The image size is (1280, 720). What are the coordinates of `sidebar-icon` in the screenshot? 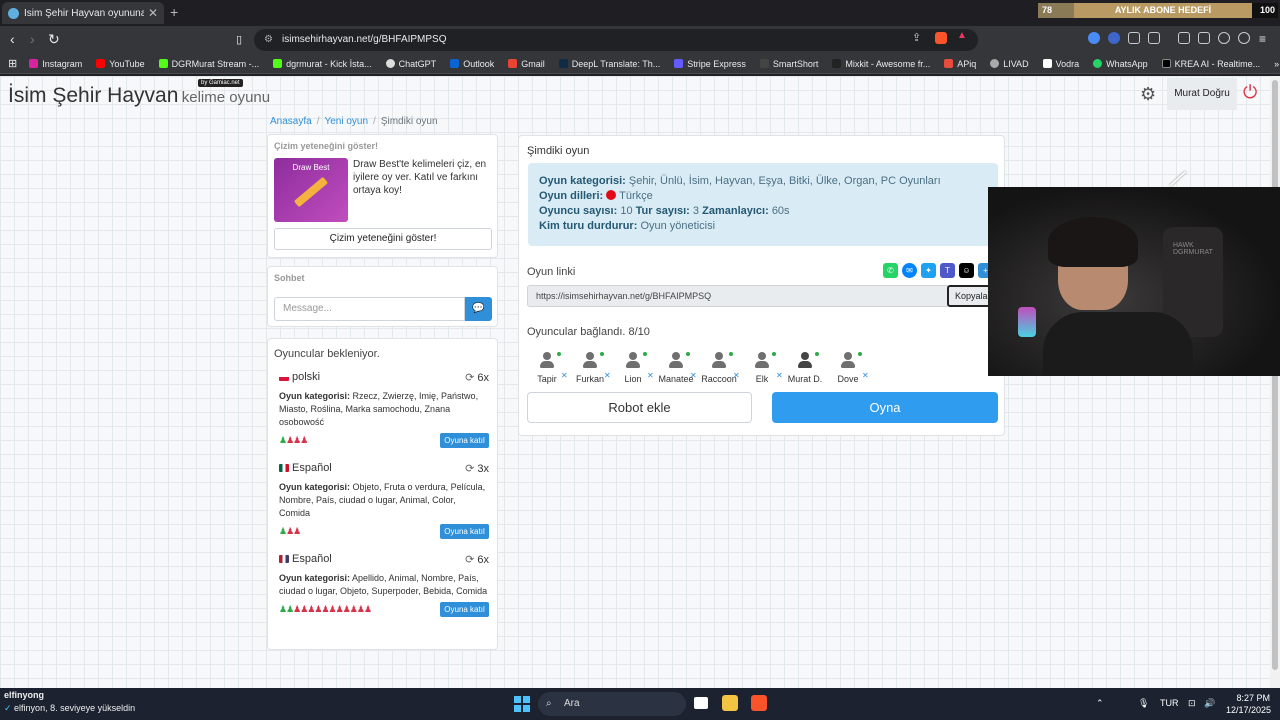 It's located at (1184, 38).